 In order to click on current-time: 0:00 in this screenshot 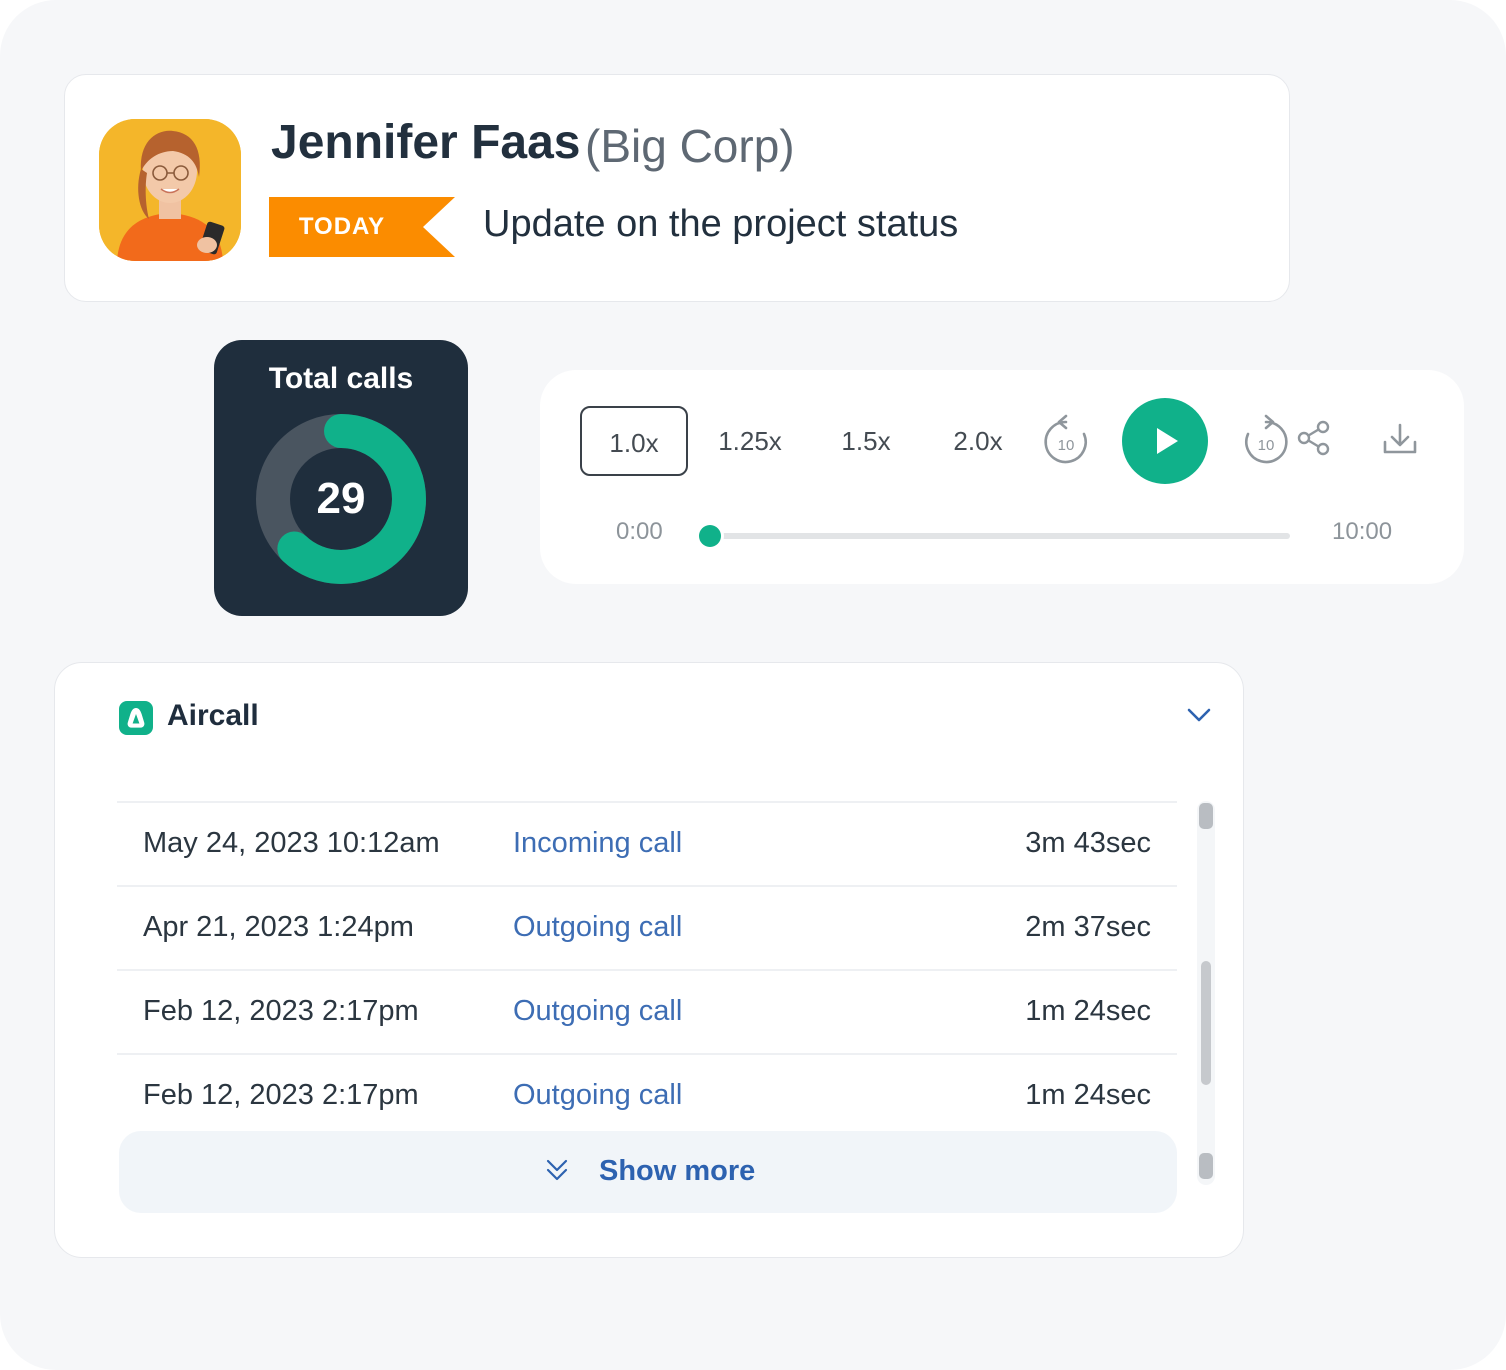, I will do `click(639, 531)`.